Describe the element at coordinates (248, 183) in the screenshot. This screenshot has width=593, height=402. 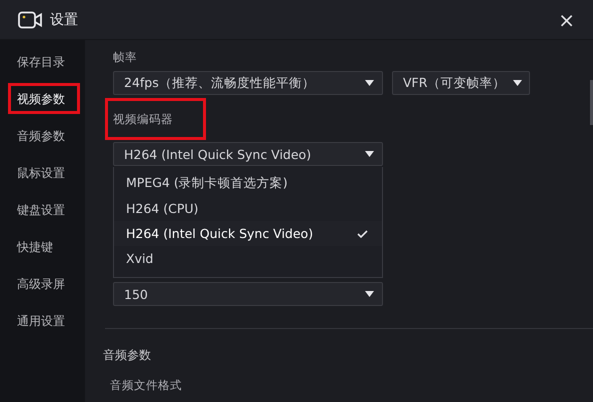
I see `dropdown-option: MPEG4 (录制卡顿首选方案)` at that location.